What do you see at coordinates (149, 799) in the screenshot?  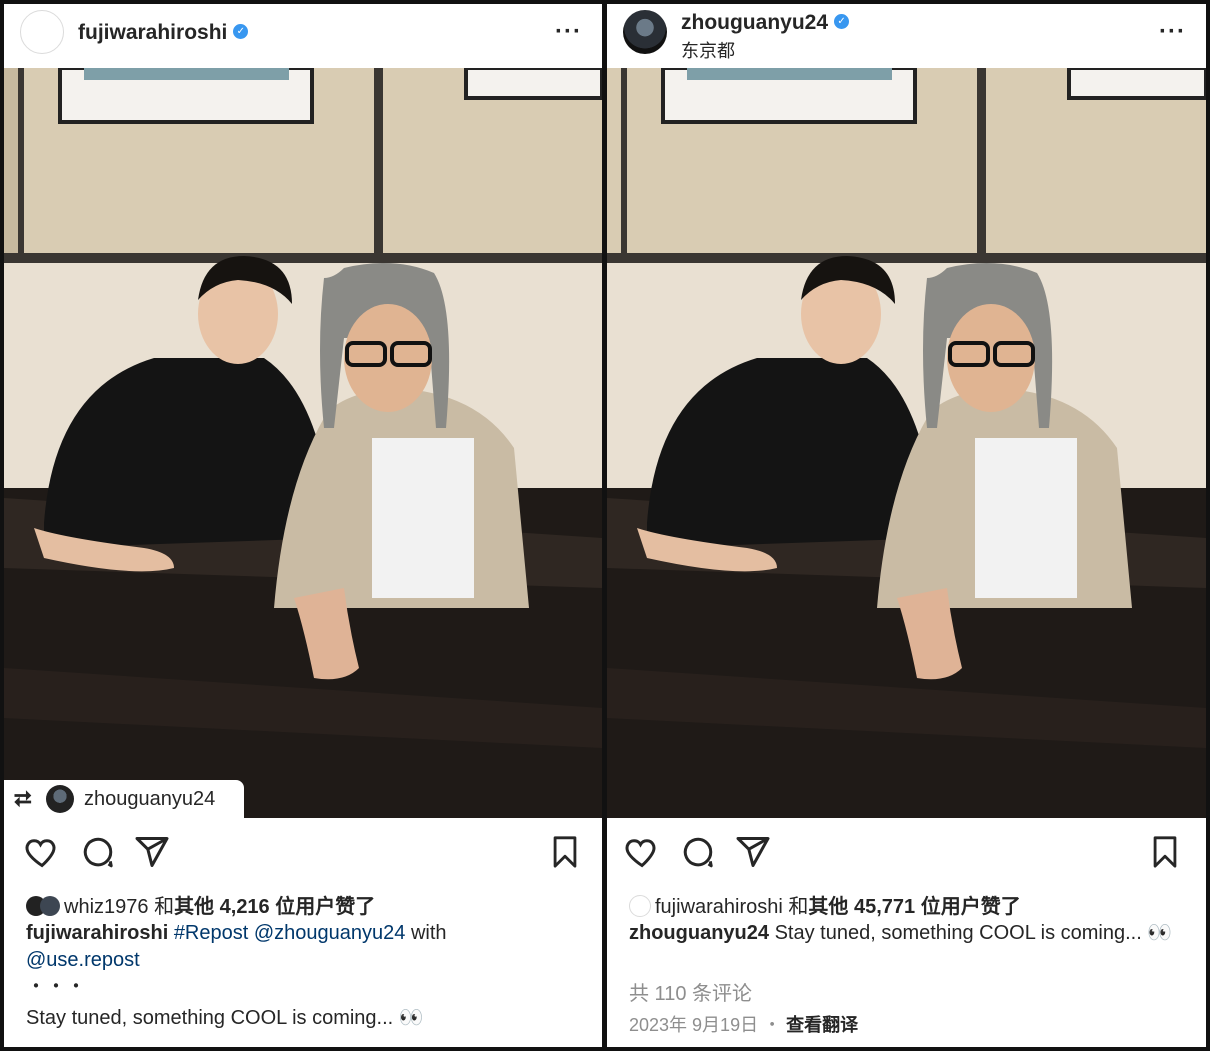 I see `repost-username: zhouguanyu24` at bounding box center [149, 799].